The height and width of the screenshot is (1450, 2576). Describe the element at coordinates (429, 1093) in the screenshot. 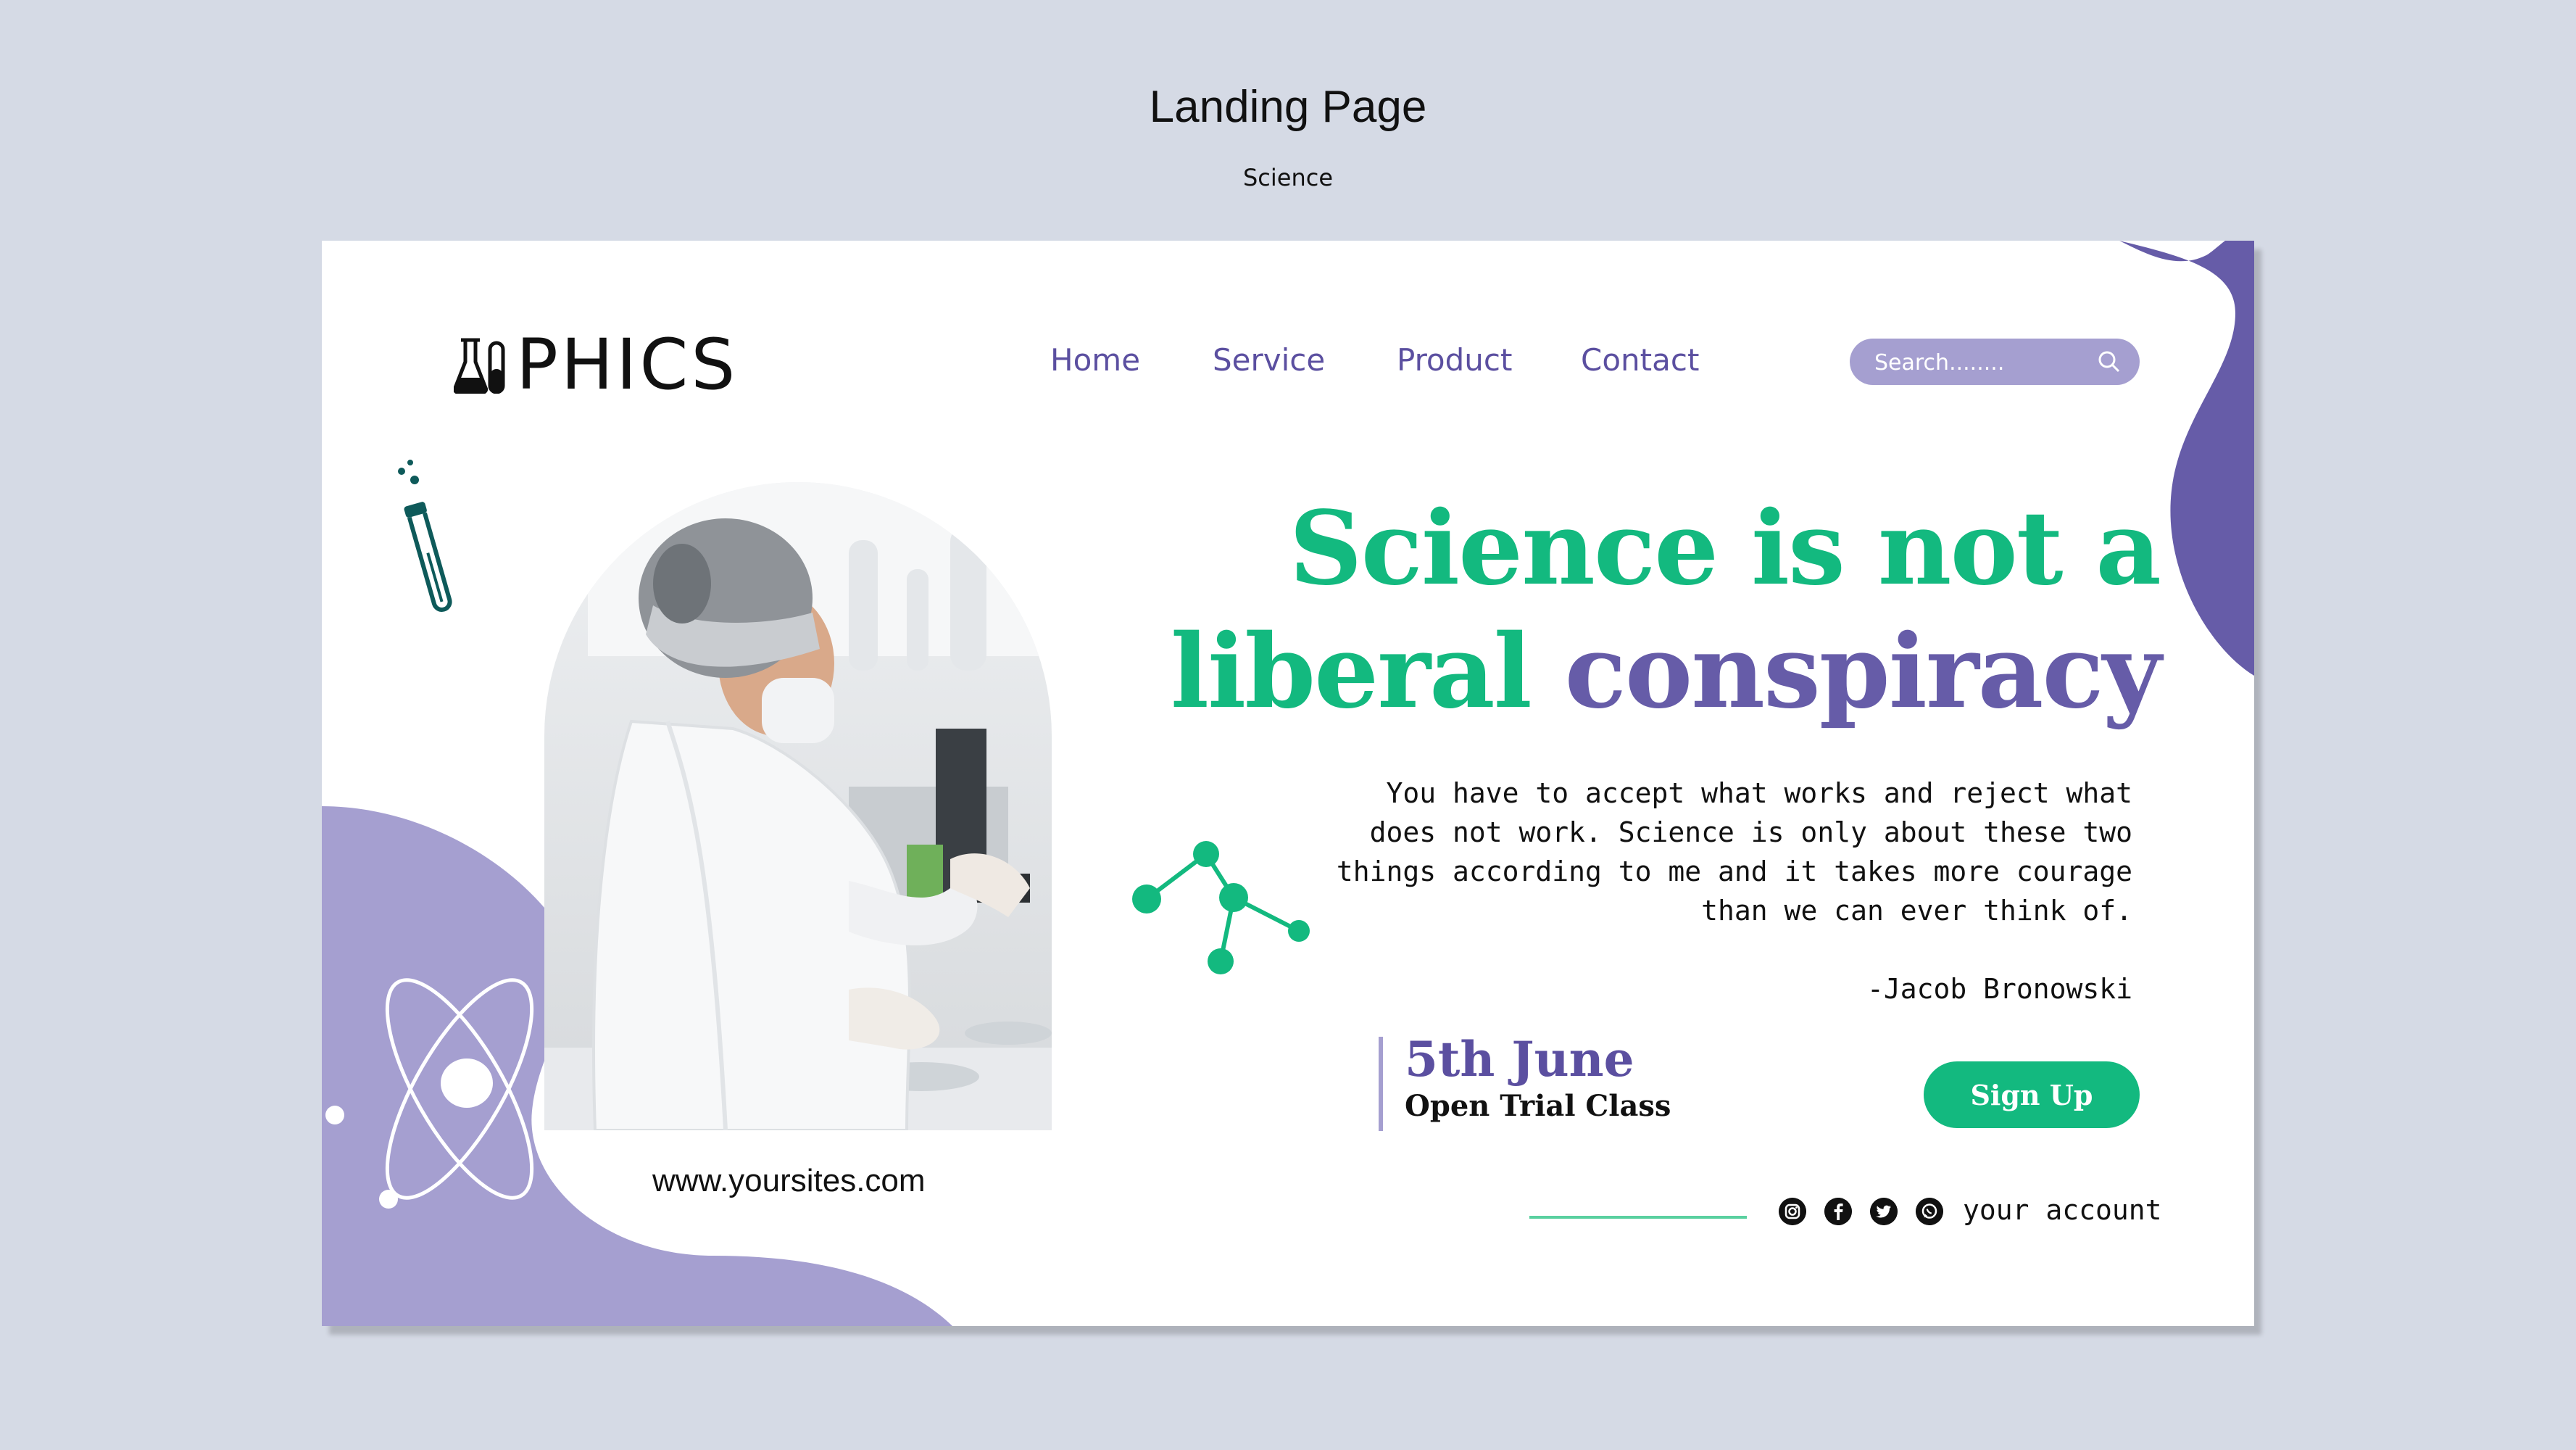

I see `atom-icon` at that location.